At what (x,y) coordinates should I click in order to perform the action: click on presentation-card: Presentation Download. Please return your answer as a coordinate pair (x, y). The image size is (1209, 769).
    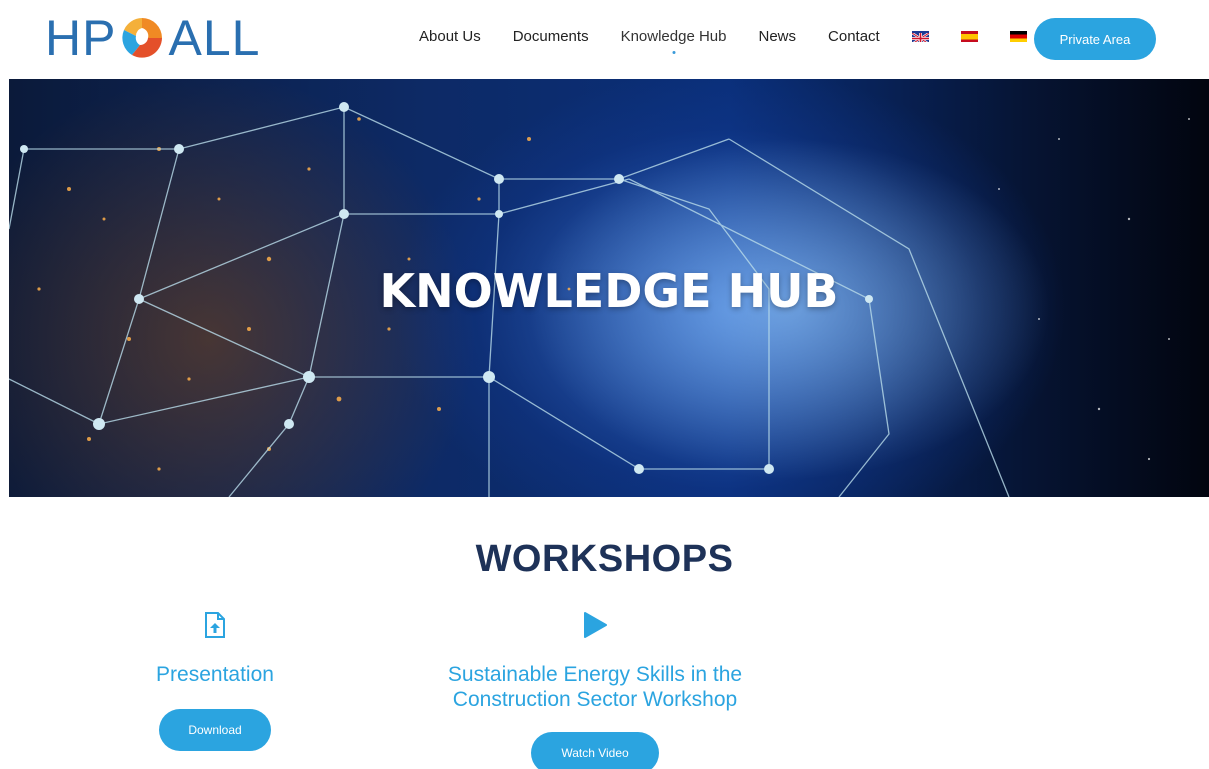
    Looking at the image, I should click on (215, 680).